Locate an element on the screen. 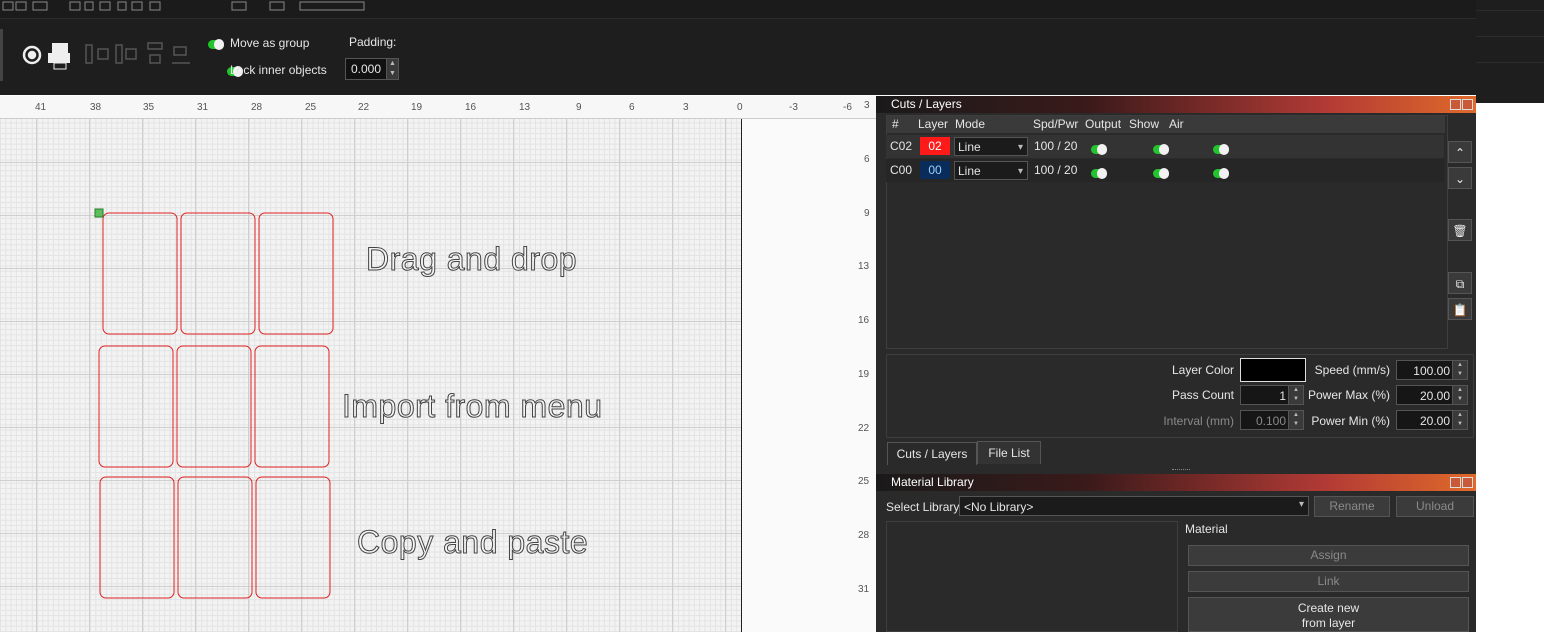  ruler-tick: 19 is located at coordinates (864, 374).